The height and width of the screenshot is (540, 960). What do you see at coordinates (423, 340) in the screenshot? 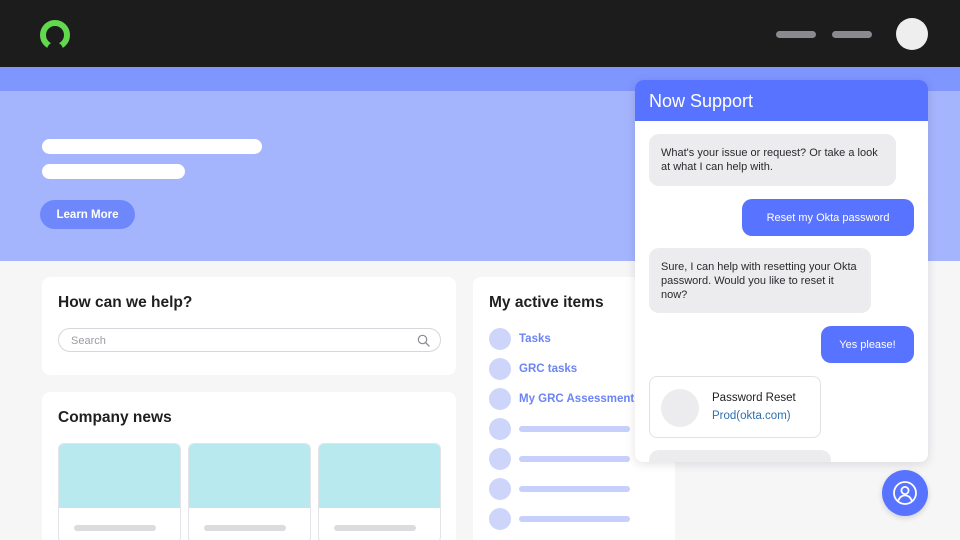
I see `search-icon` at bounding box center [423, 340].